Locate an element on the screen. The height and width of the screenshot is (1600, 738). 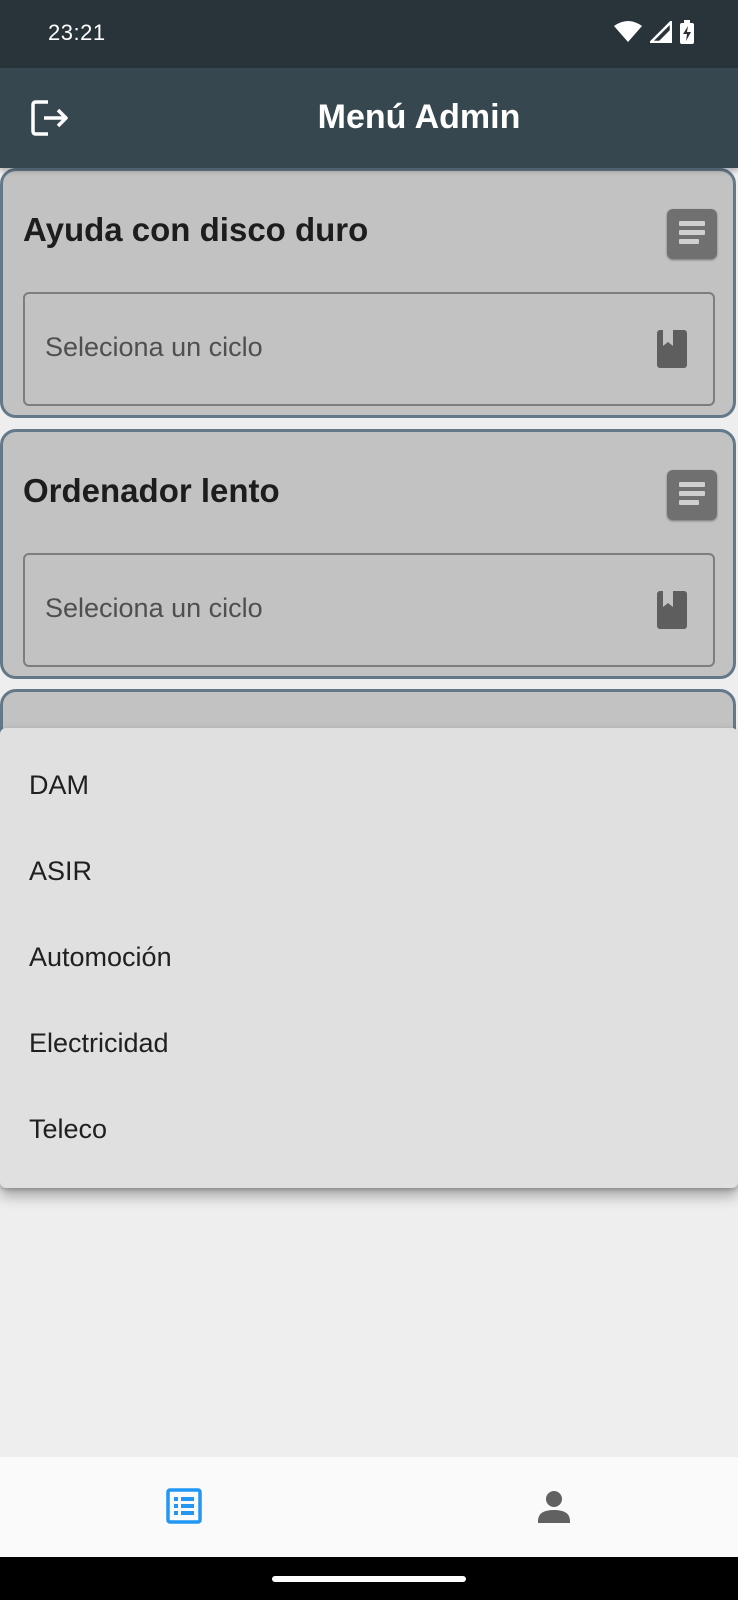
status-icons is located at coordinates (654, 32).